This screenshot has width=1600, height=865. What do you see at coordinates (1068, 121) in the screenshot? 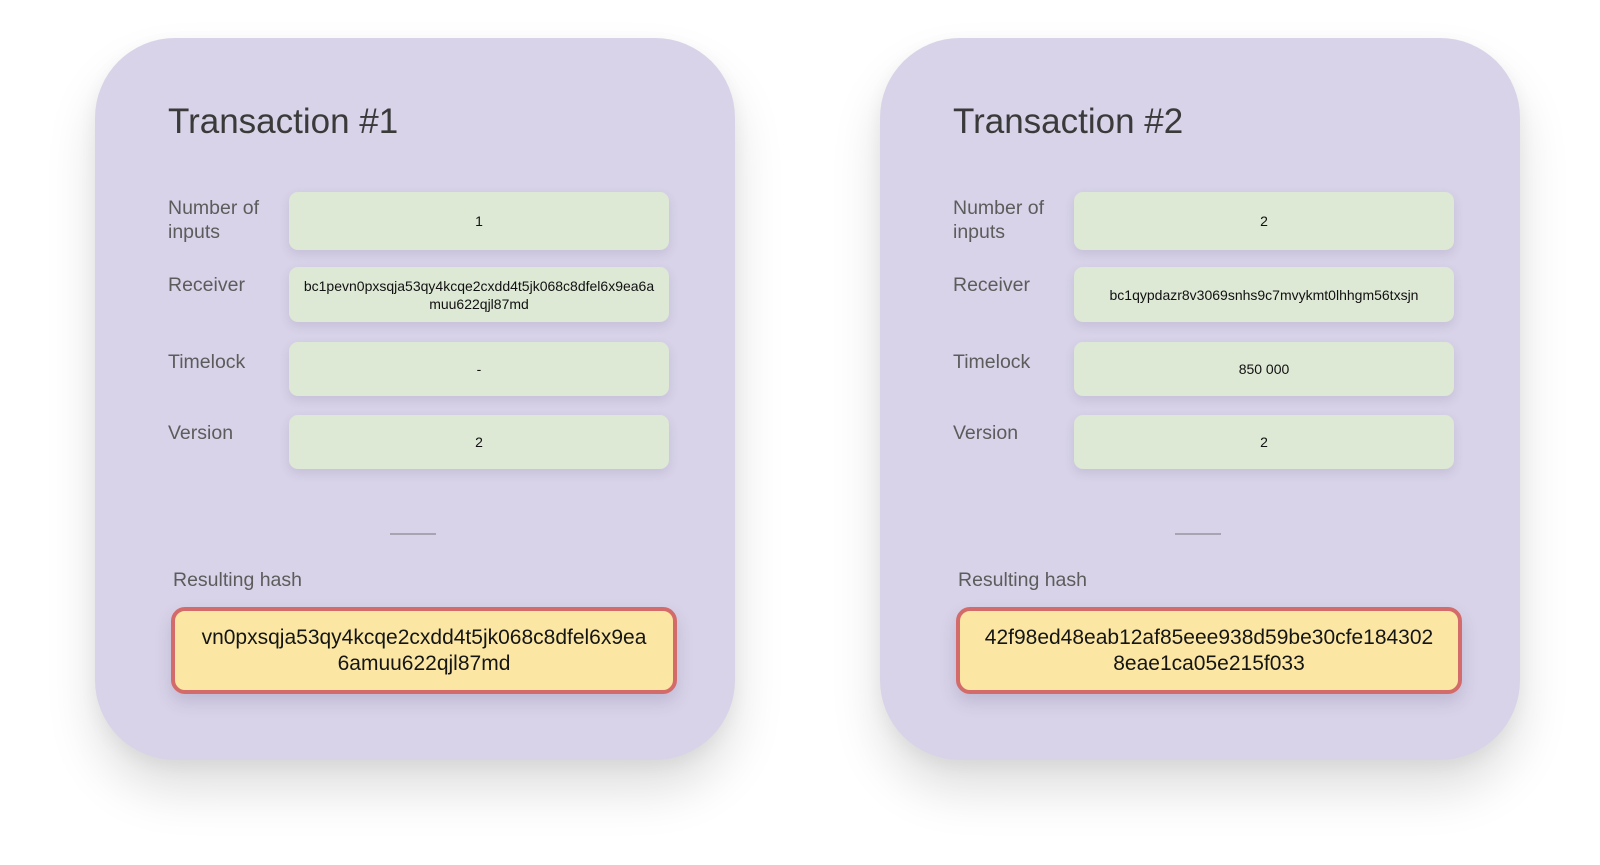
I see `card-title: Transaction #2` at bounding box center [1068, 121].